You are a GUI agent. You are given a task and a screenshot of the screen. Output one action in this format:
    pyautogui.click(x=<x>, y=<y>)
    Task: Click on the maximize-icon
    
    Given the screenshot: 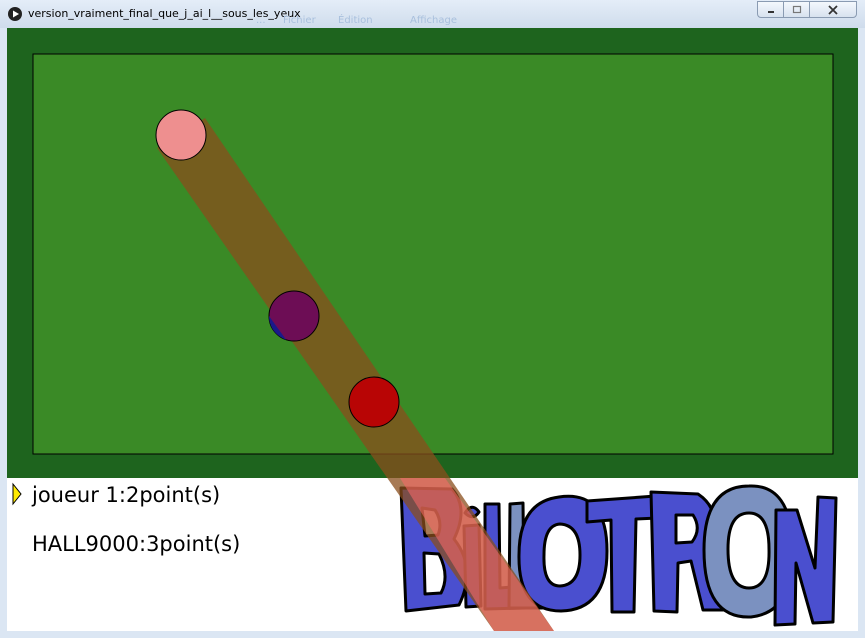 What is the action you would take?
    pyautogui.click(x=796, y=9)
    